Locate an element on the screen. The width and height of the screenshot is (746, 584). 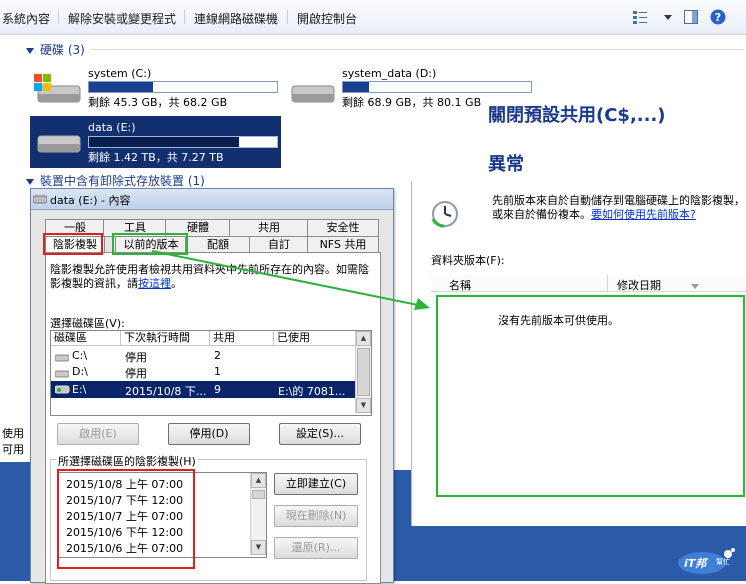
annotation-arrow is located at coordinates (290, 280).